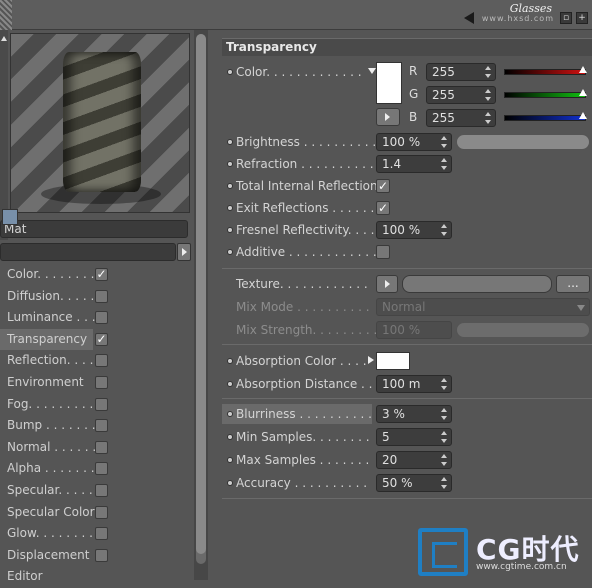 Image resolution: width=592 pixels, height=588 pixels. Describe the element at coordinates (414, 414) in the screenshot. I see `blurriness-field: 3 %` at that location.